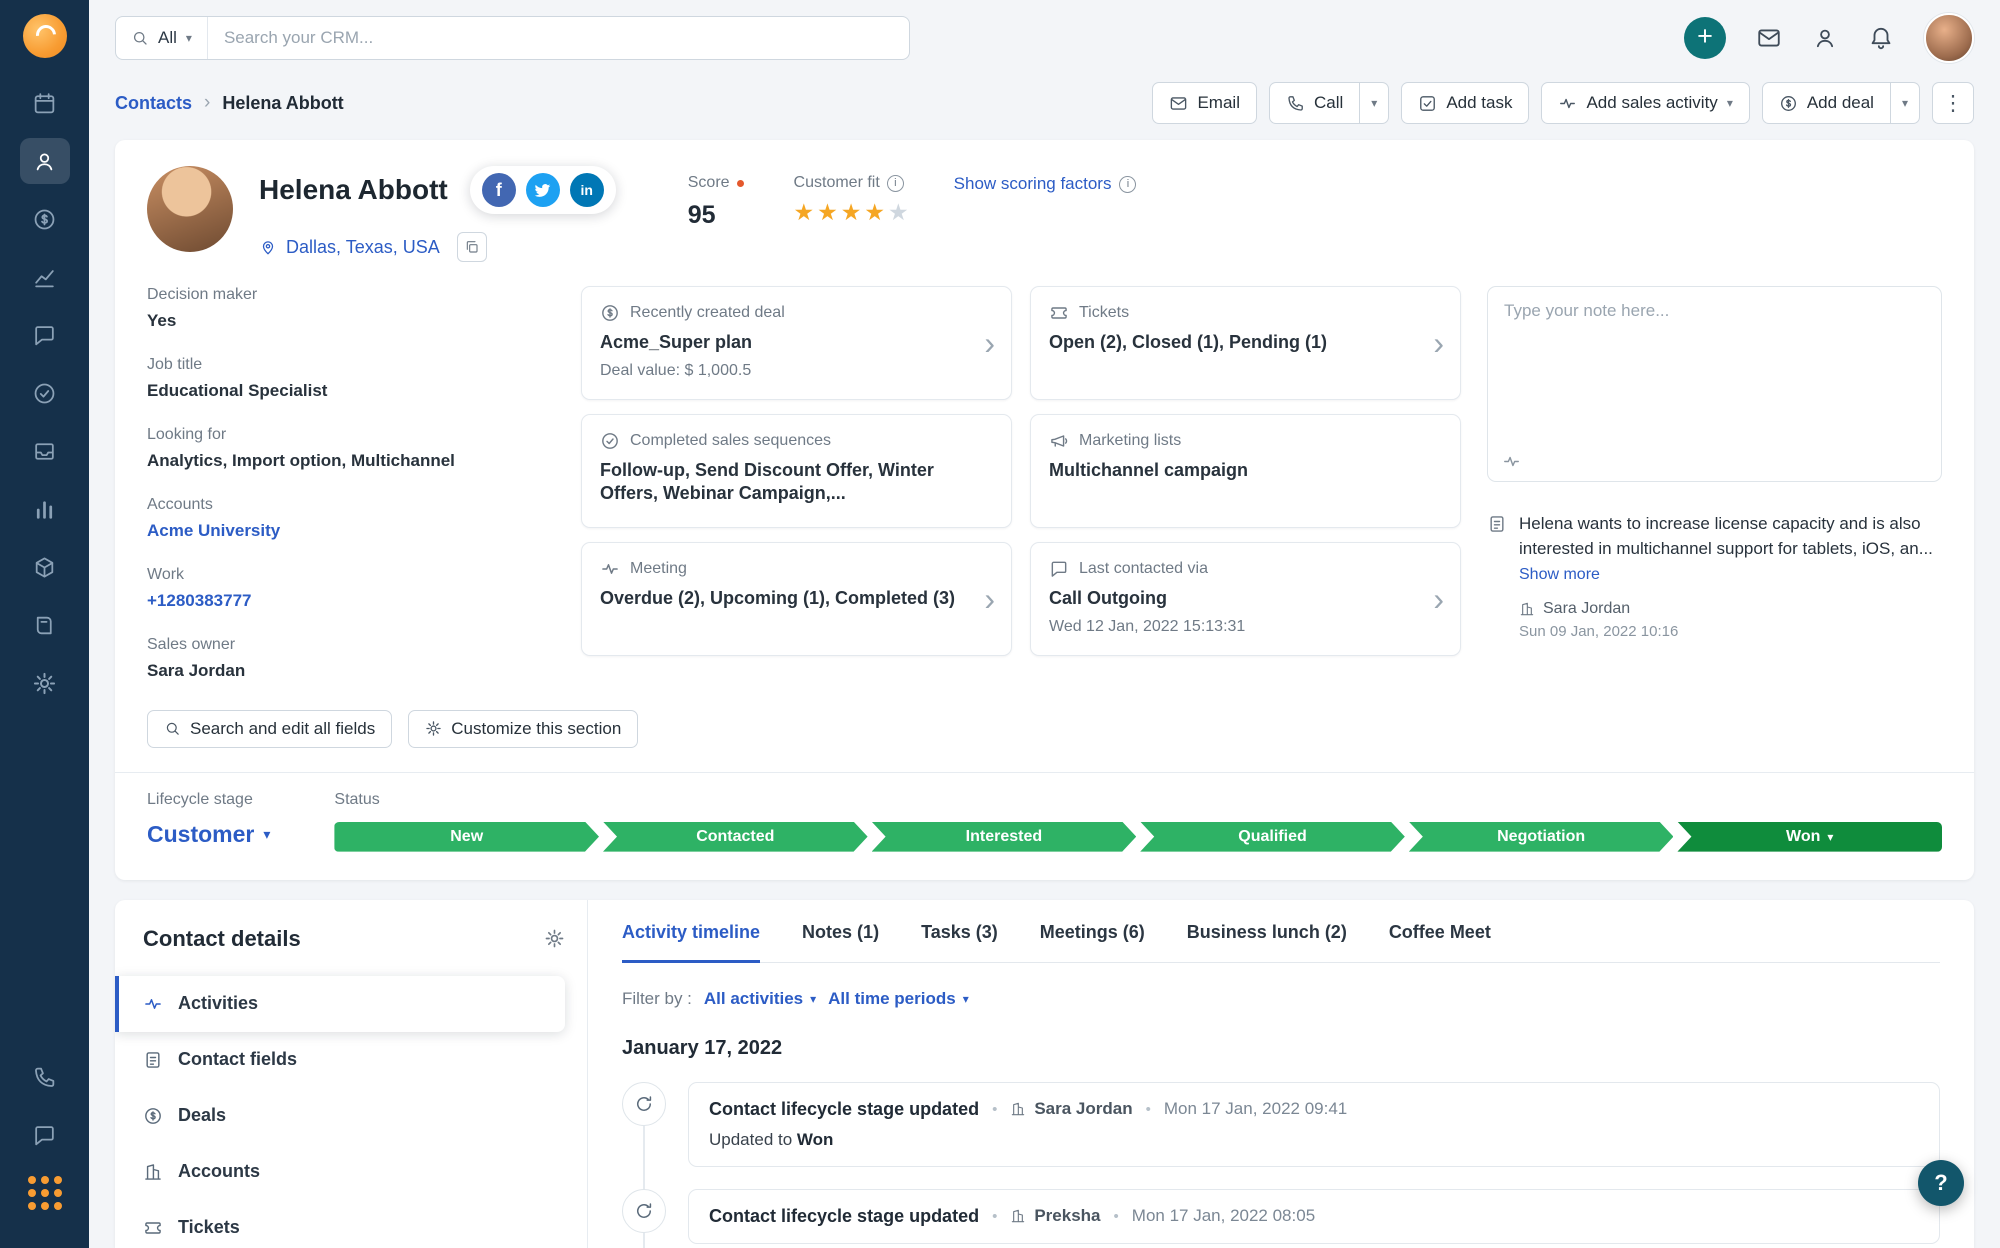  What do you see at coordinates (44, 36) in the screenshot?
I see `freshworks-logo` at bounding box center [44, 36].